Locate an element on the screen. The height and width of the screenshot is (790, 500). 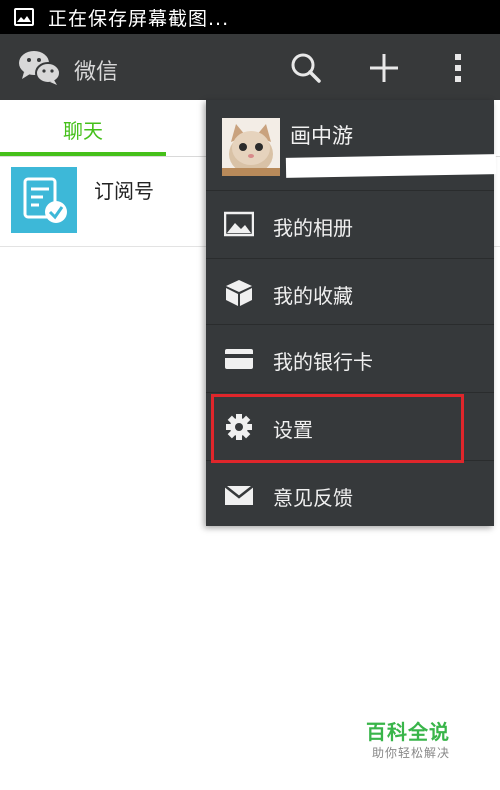
profile-name: 画中游 is located at coordinates (321, 136).